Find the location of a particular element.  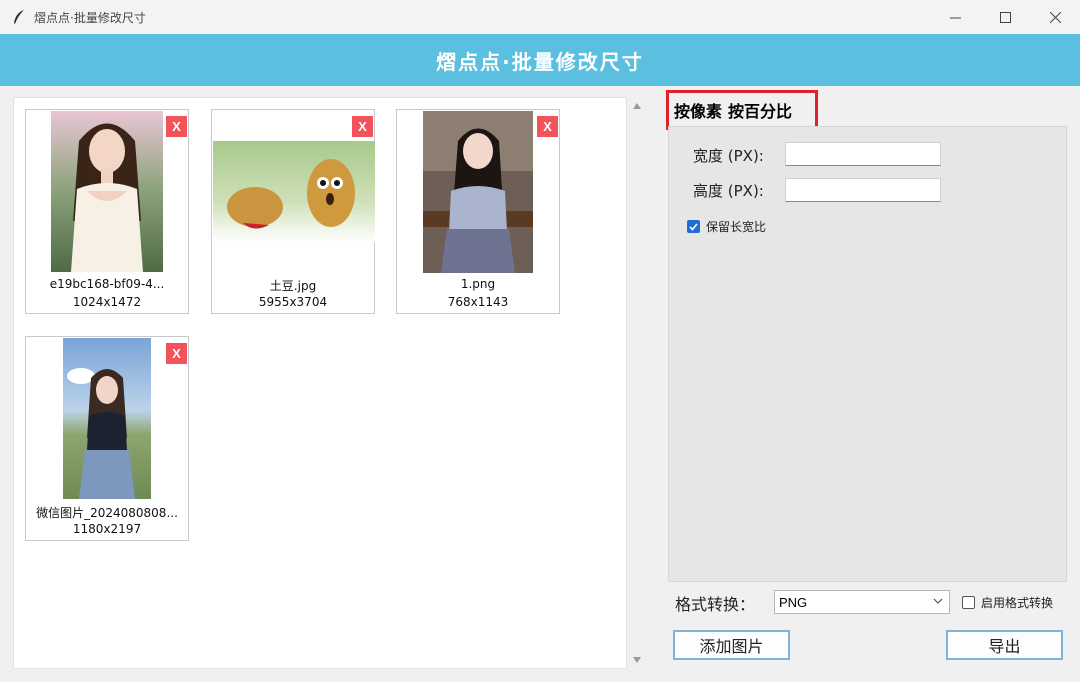

export-label: 导出 is located at coordinates (1004, 646).